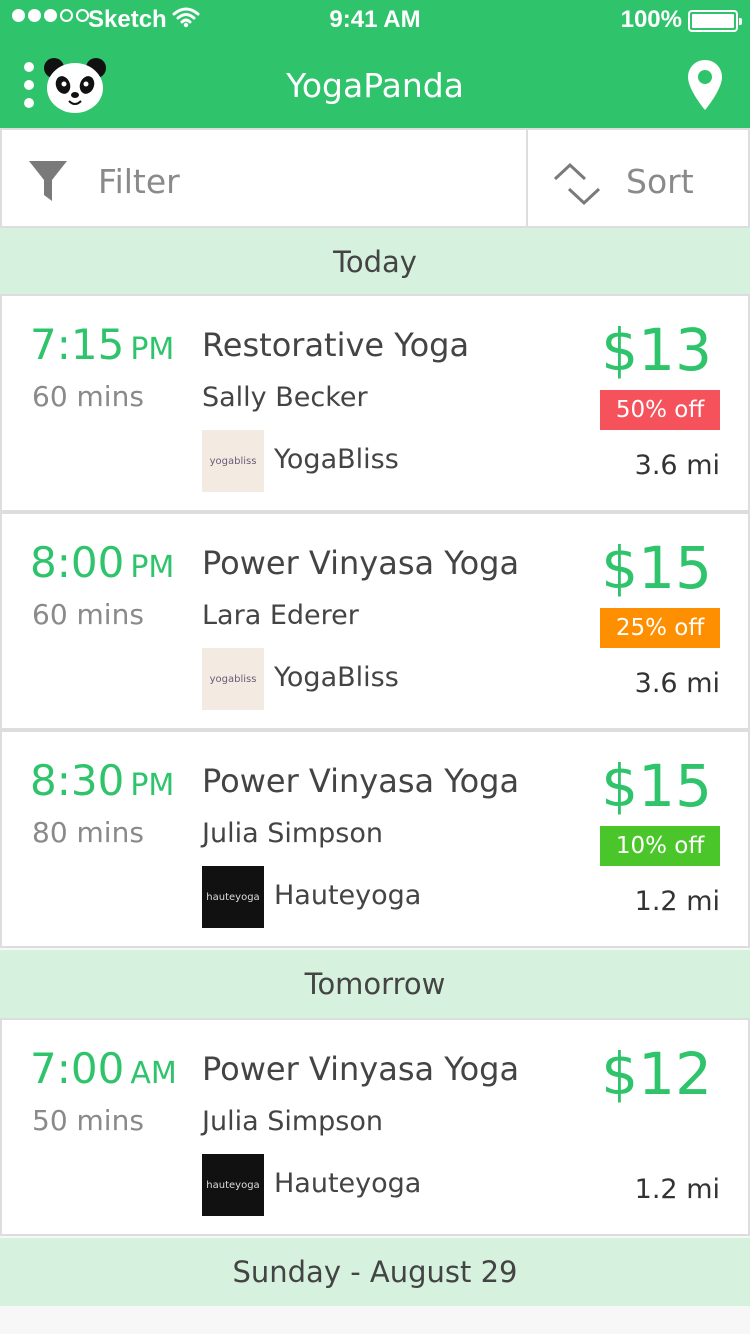 This screenshot has width=750, height=1334. Describe the element at coordinates (102, 780) in the screenshot. I see `class-time: 8:30 PM` at that location.